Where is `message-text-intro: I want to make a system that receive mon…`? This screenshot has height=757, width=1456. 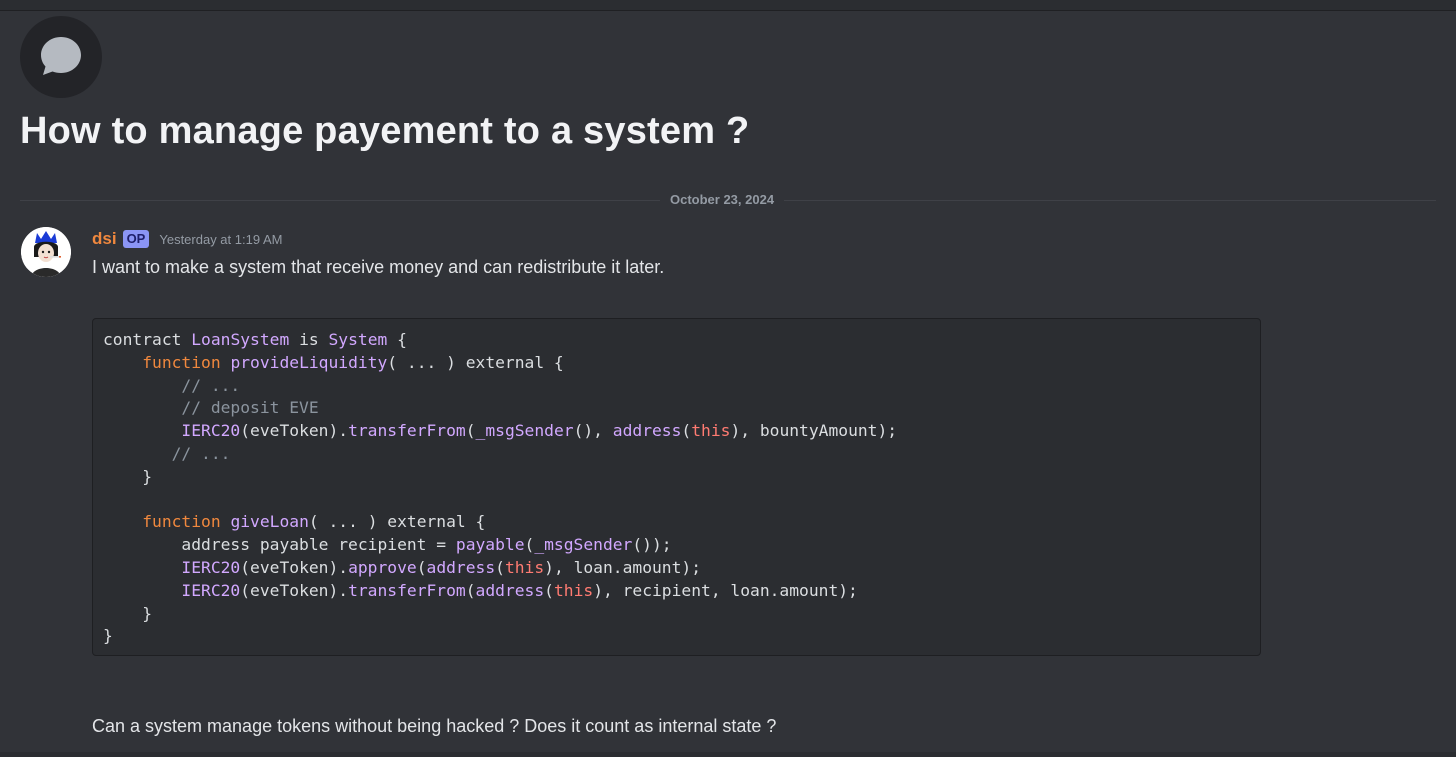
message-text-intro: I want to make a system that receive mon… is located at coordinates (378, 267).